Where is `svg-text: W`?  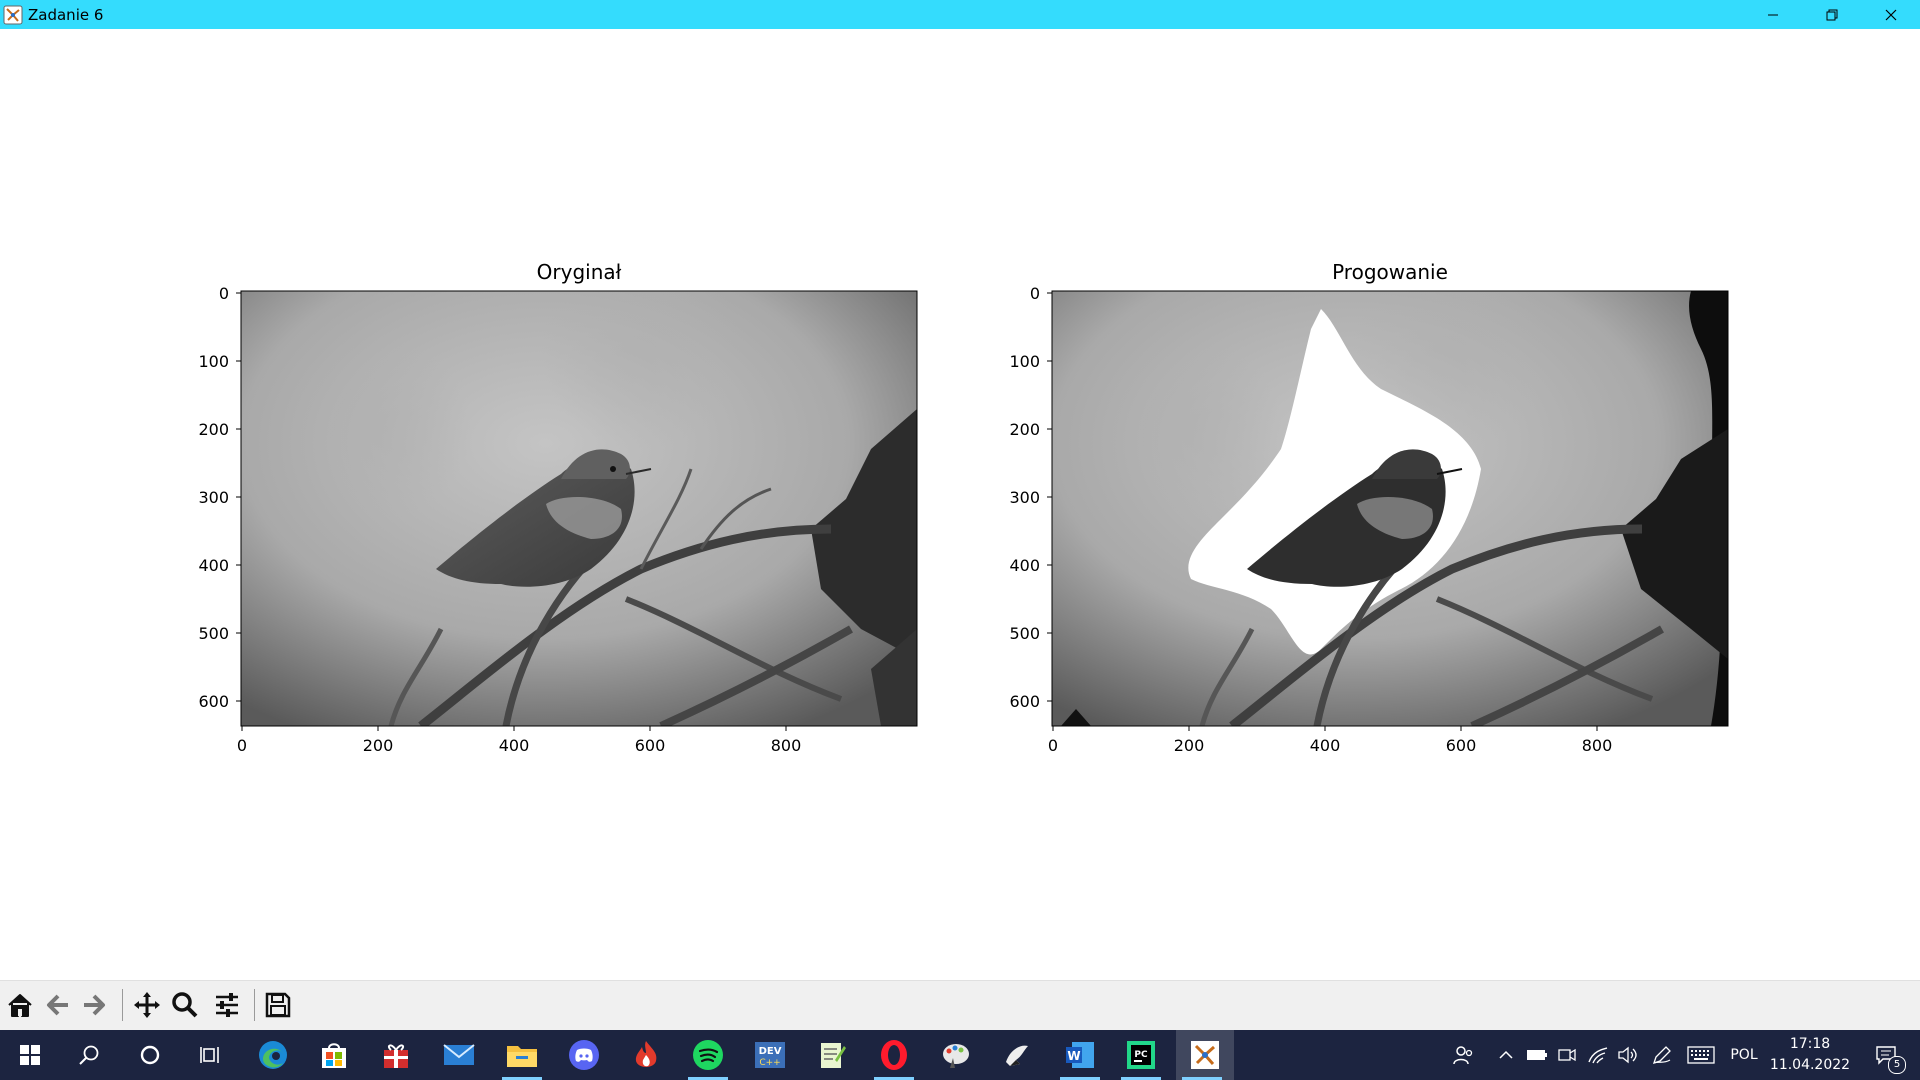 svg-text: W is located at coordinates (1073, 1056).